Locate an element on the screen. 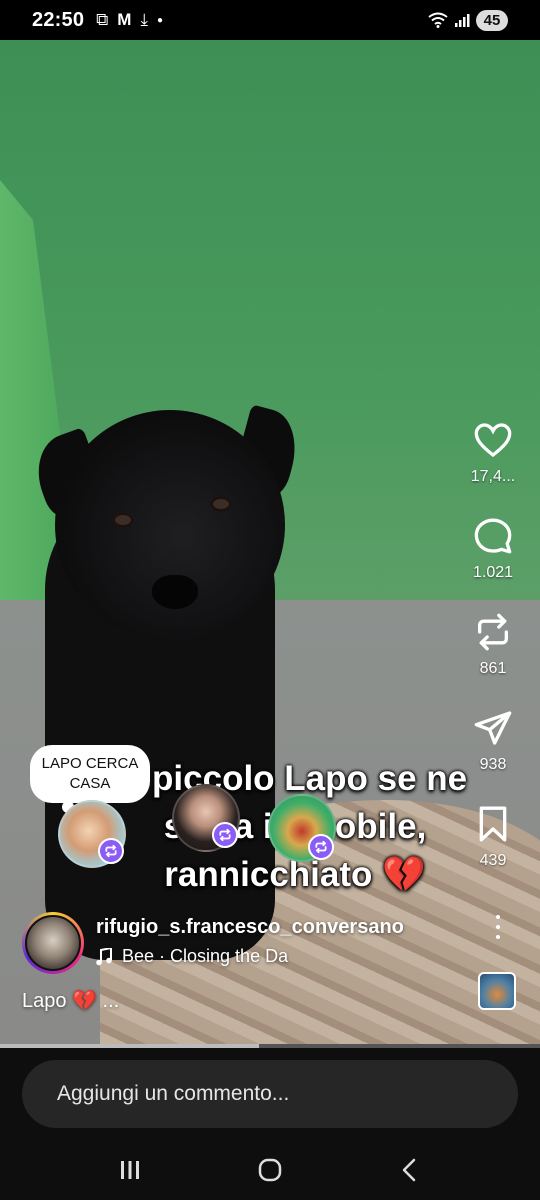 The width and height of the screenshot is (540, 1200). recent-apps-button is located at coordinates (130, 1170).